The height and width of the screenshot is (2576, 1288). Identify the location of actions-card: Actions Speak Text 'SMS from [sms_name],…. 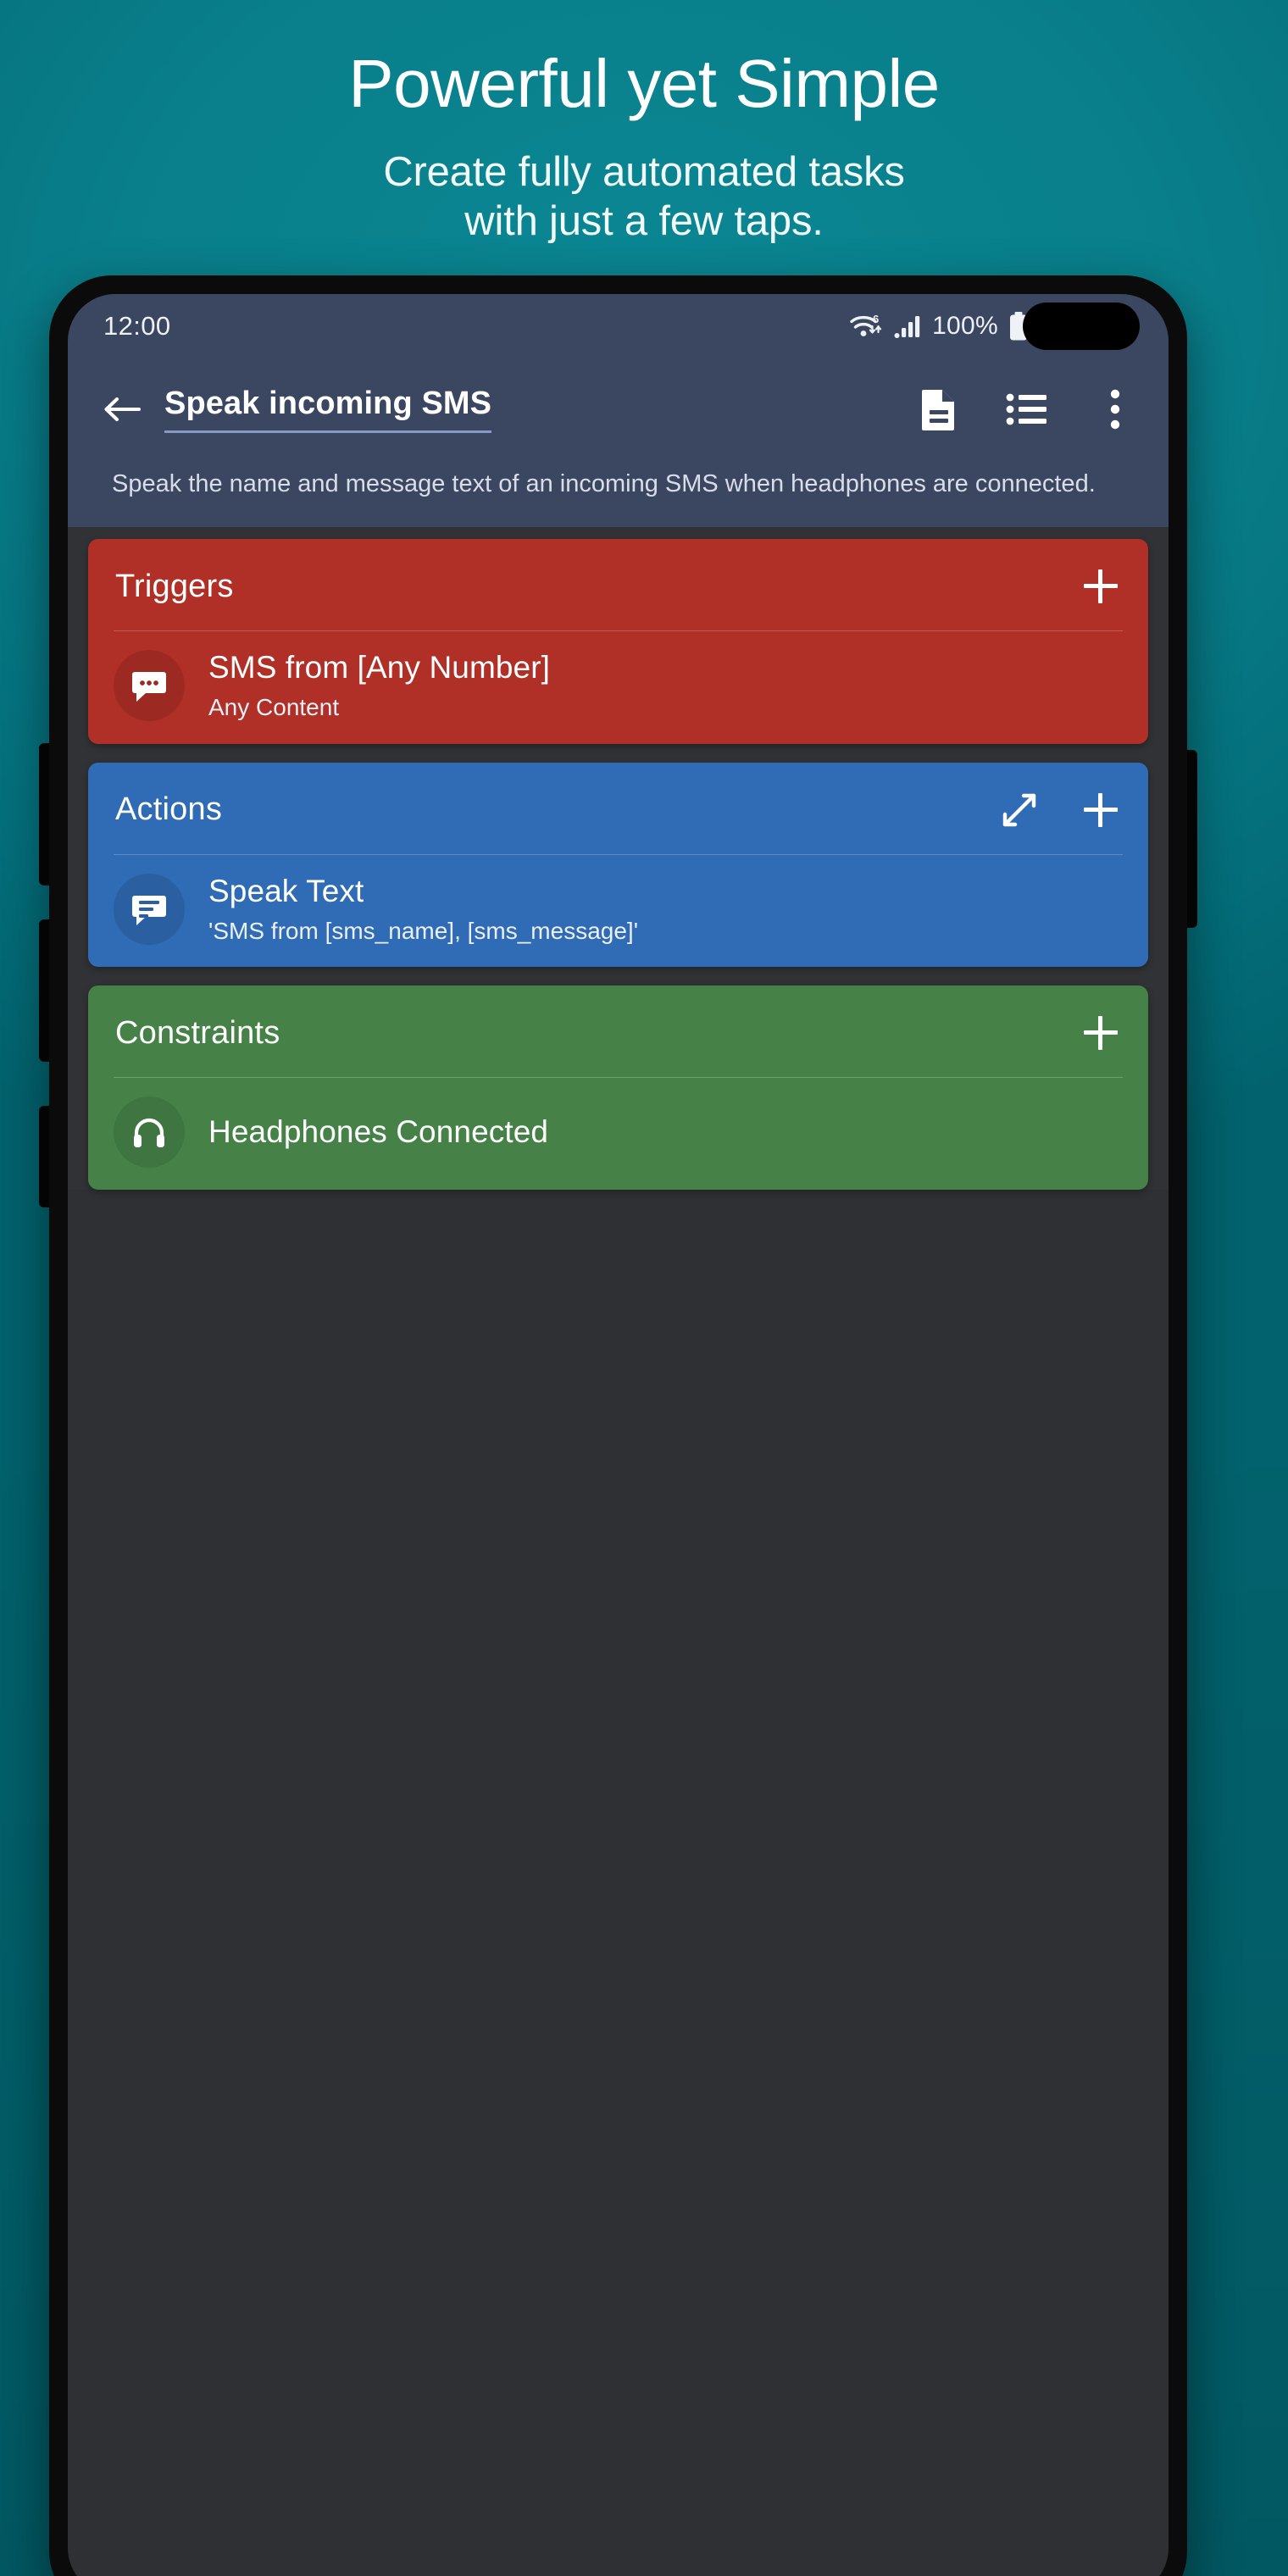
(618, 865).